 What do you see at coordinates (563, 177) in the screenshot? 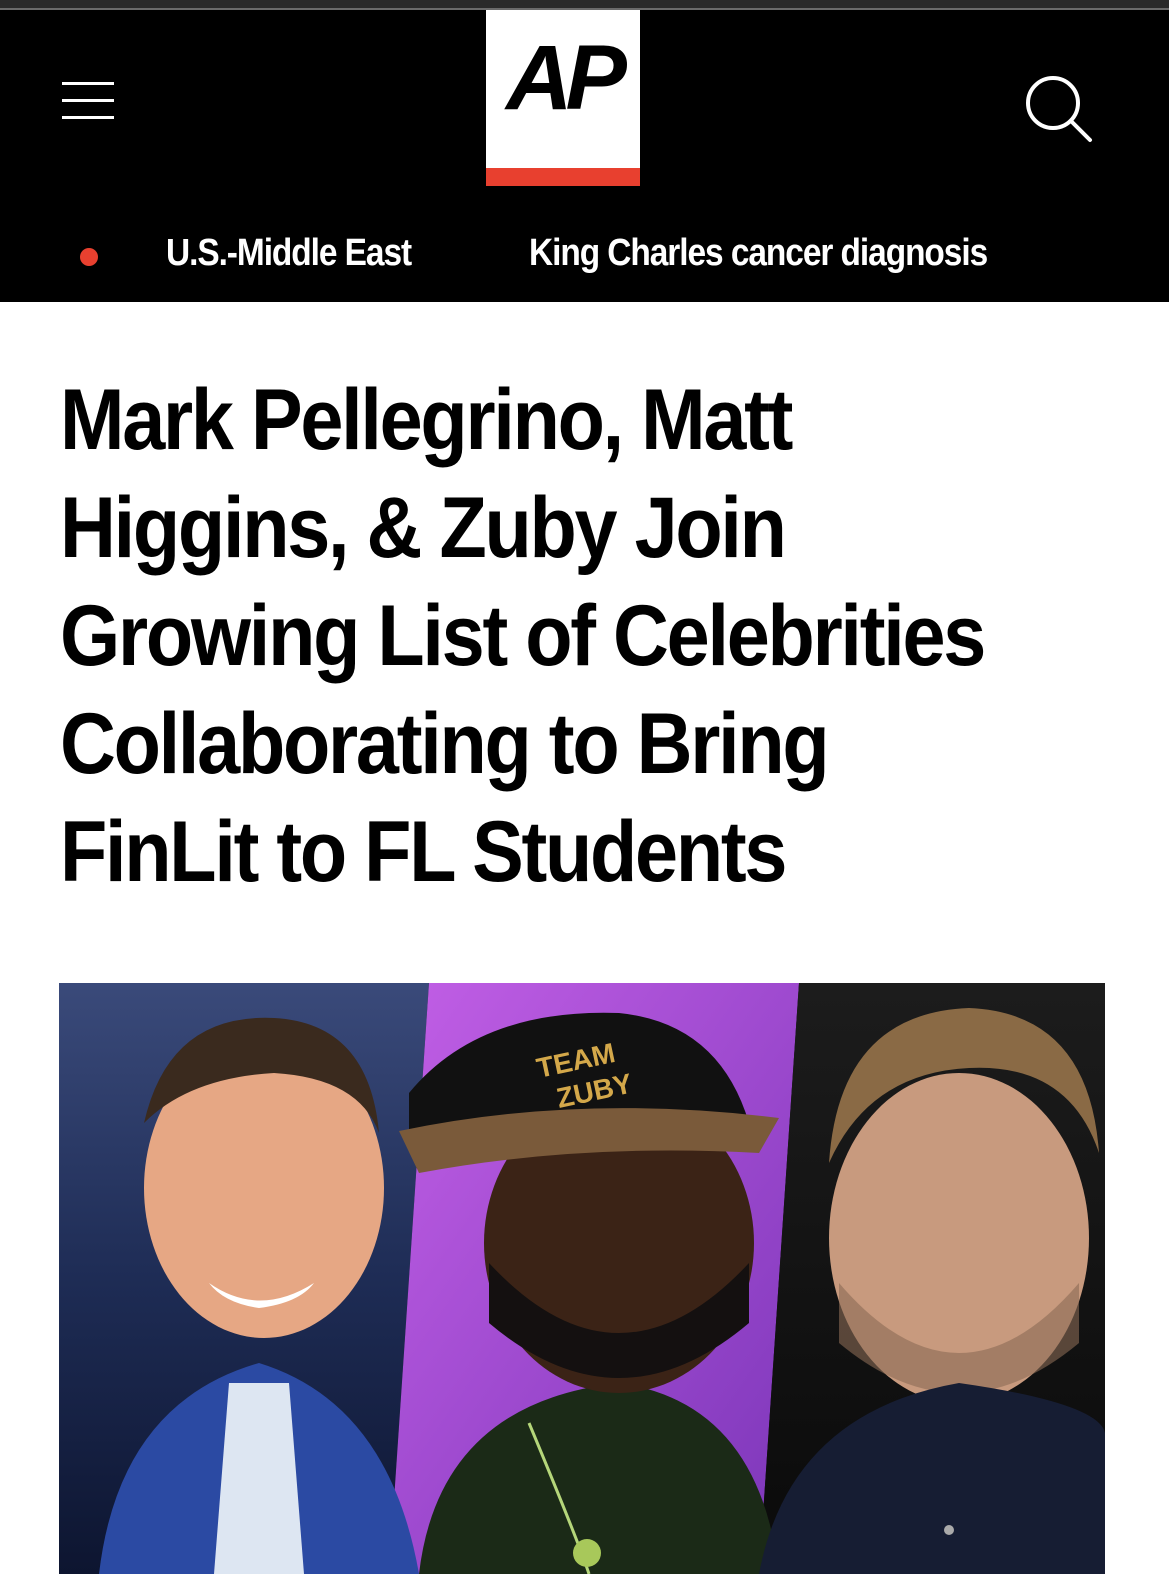
I see `logo-red-stripe` at bounding box center [563, 177].